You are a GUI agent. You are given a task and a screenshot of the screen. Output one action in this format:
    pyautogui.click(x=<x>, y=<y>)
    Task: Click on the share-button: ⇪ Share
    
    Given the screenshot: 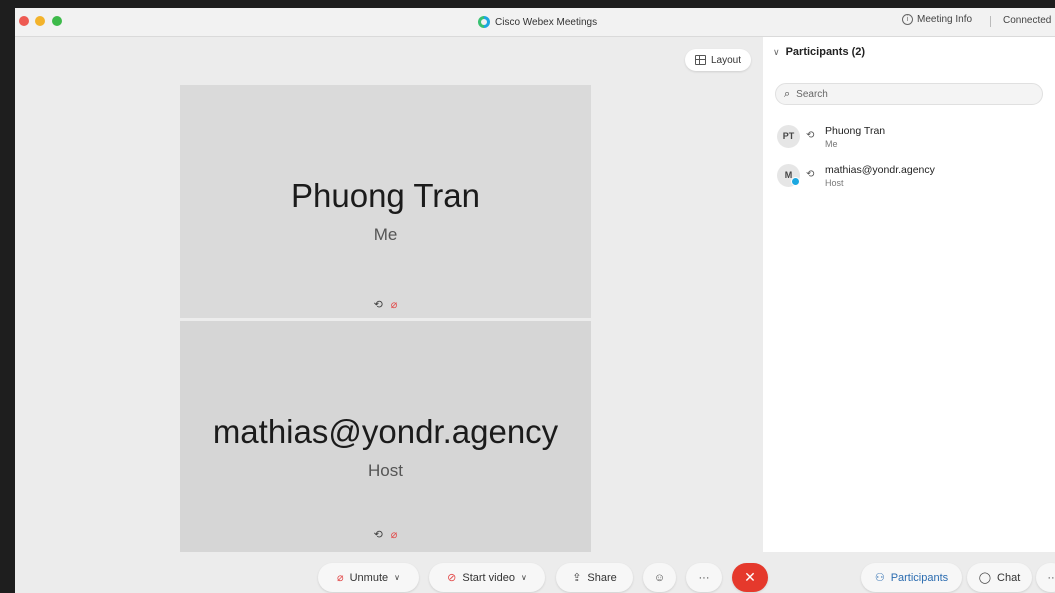 What is the action you would take?
    pyautogui.click(x=594, y=577)
    